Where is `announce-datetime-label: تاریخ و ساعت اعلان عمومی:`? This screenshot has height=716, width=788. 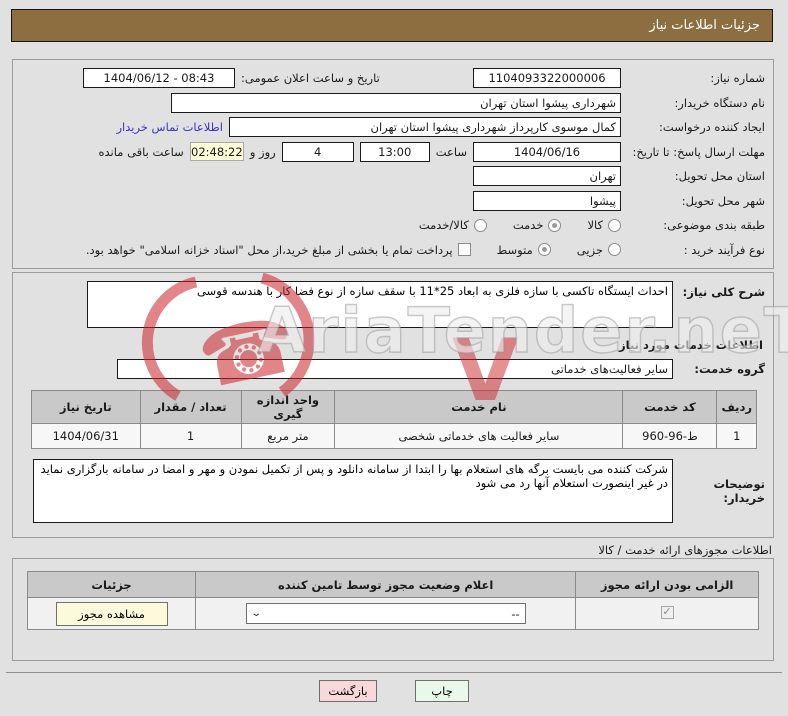 announce-datetime-label: تاریخ و ساعت اعلان عمومی: is located at coordinates (310, 78).